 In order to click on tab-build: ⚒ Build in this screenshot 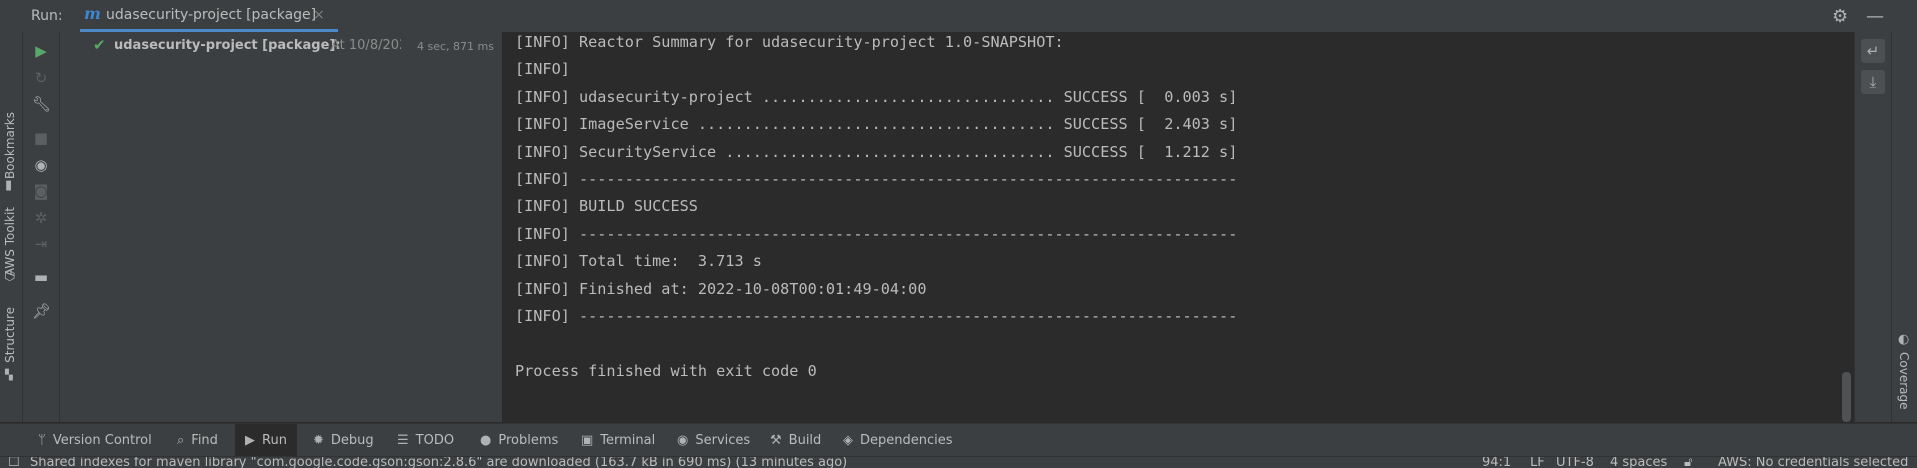, I will do `click(795, 440)`.